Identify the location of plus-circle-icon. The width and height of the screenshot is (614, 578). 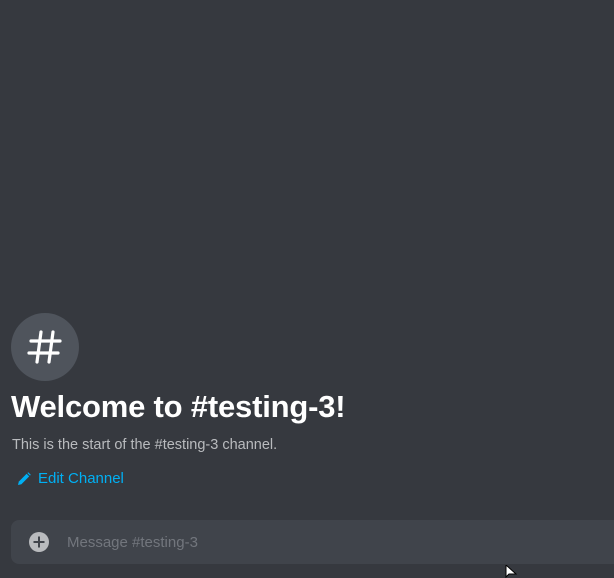
(39, 542).